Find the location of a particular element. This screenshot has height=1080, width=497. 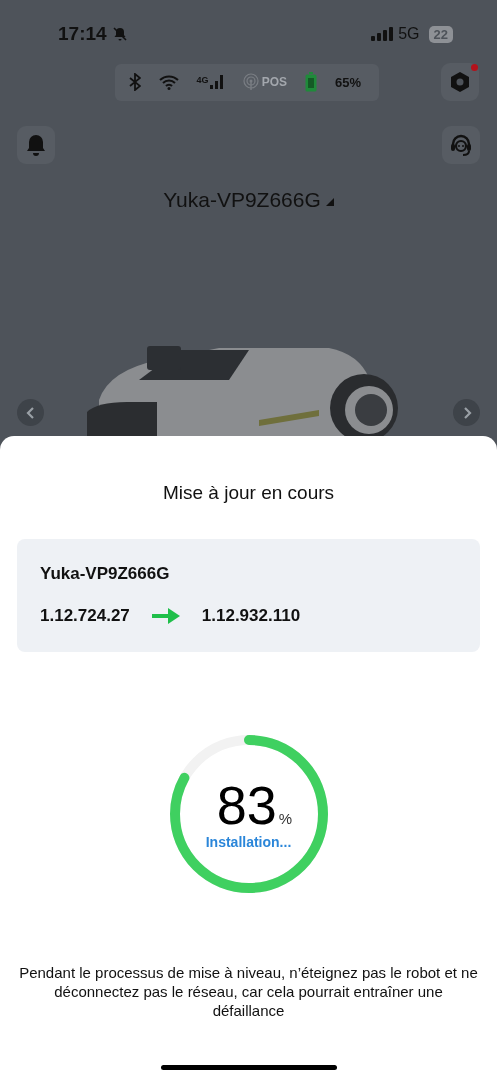

new-version: 1.12.932.110 is located at coordinates (251, 616).